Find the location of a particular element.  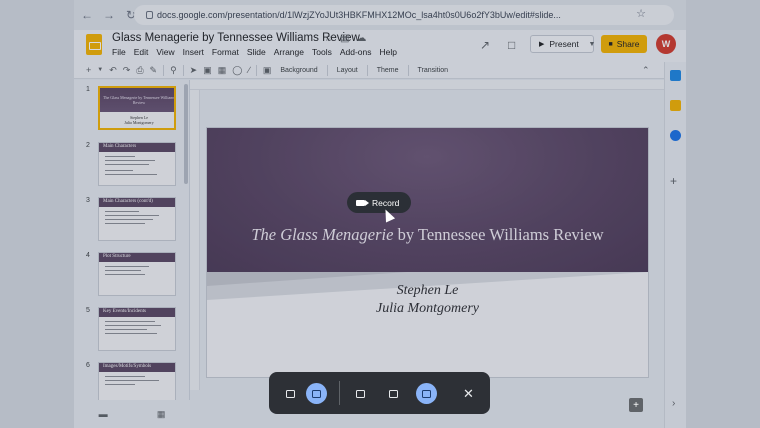

menu-format: Format is located at coordinates (225, 52).